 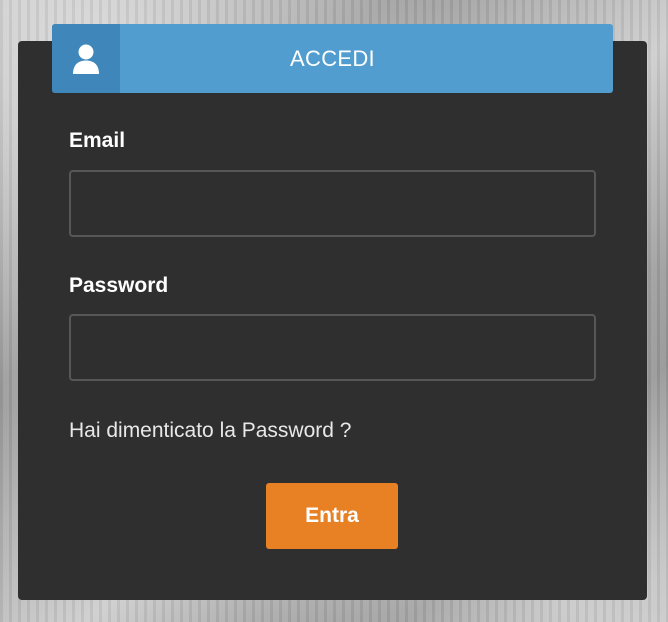 What do you see at coordinates (332, 516) in the screenshot?
I see `login-submit-button: Entra` at bounding box center [332, 516].